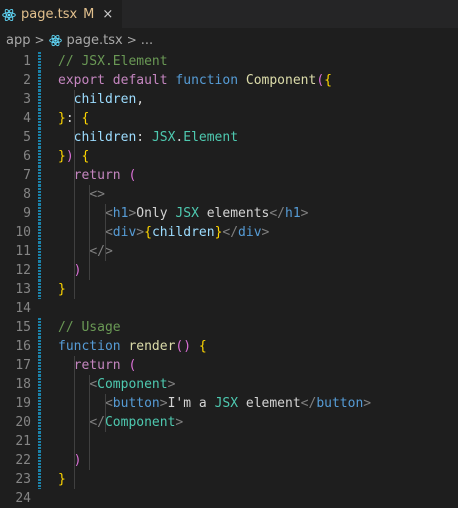 This screenshot has height=508, width=458. I want to click on line-number: 13, so click(23, 289).